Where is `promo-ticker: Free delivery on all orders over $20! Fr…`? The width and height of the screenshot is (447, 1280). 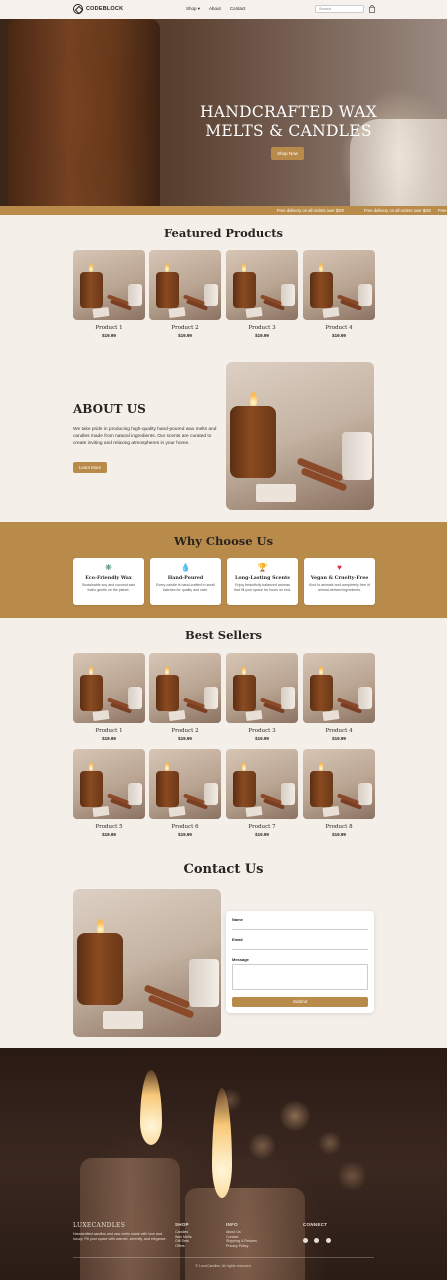 promo-ticker: Free delivery on all orders over $20! Fr… is located at coordinates (223, 210).